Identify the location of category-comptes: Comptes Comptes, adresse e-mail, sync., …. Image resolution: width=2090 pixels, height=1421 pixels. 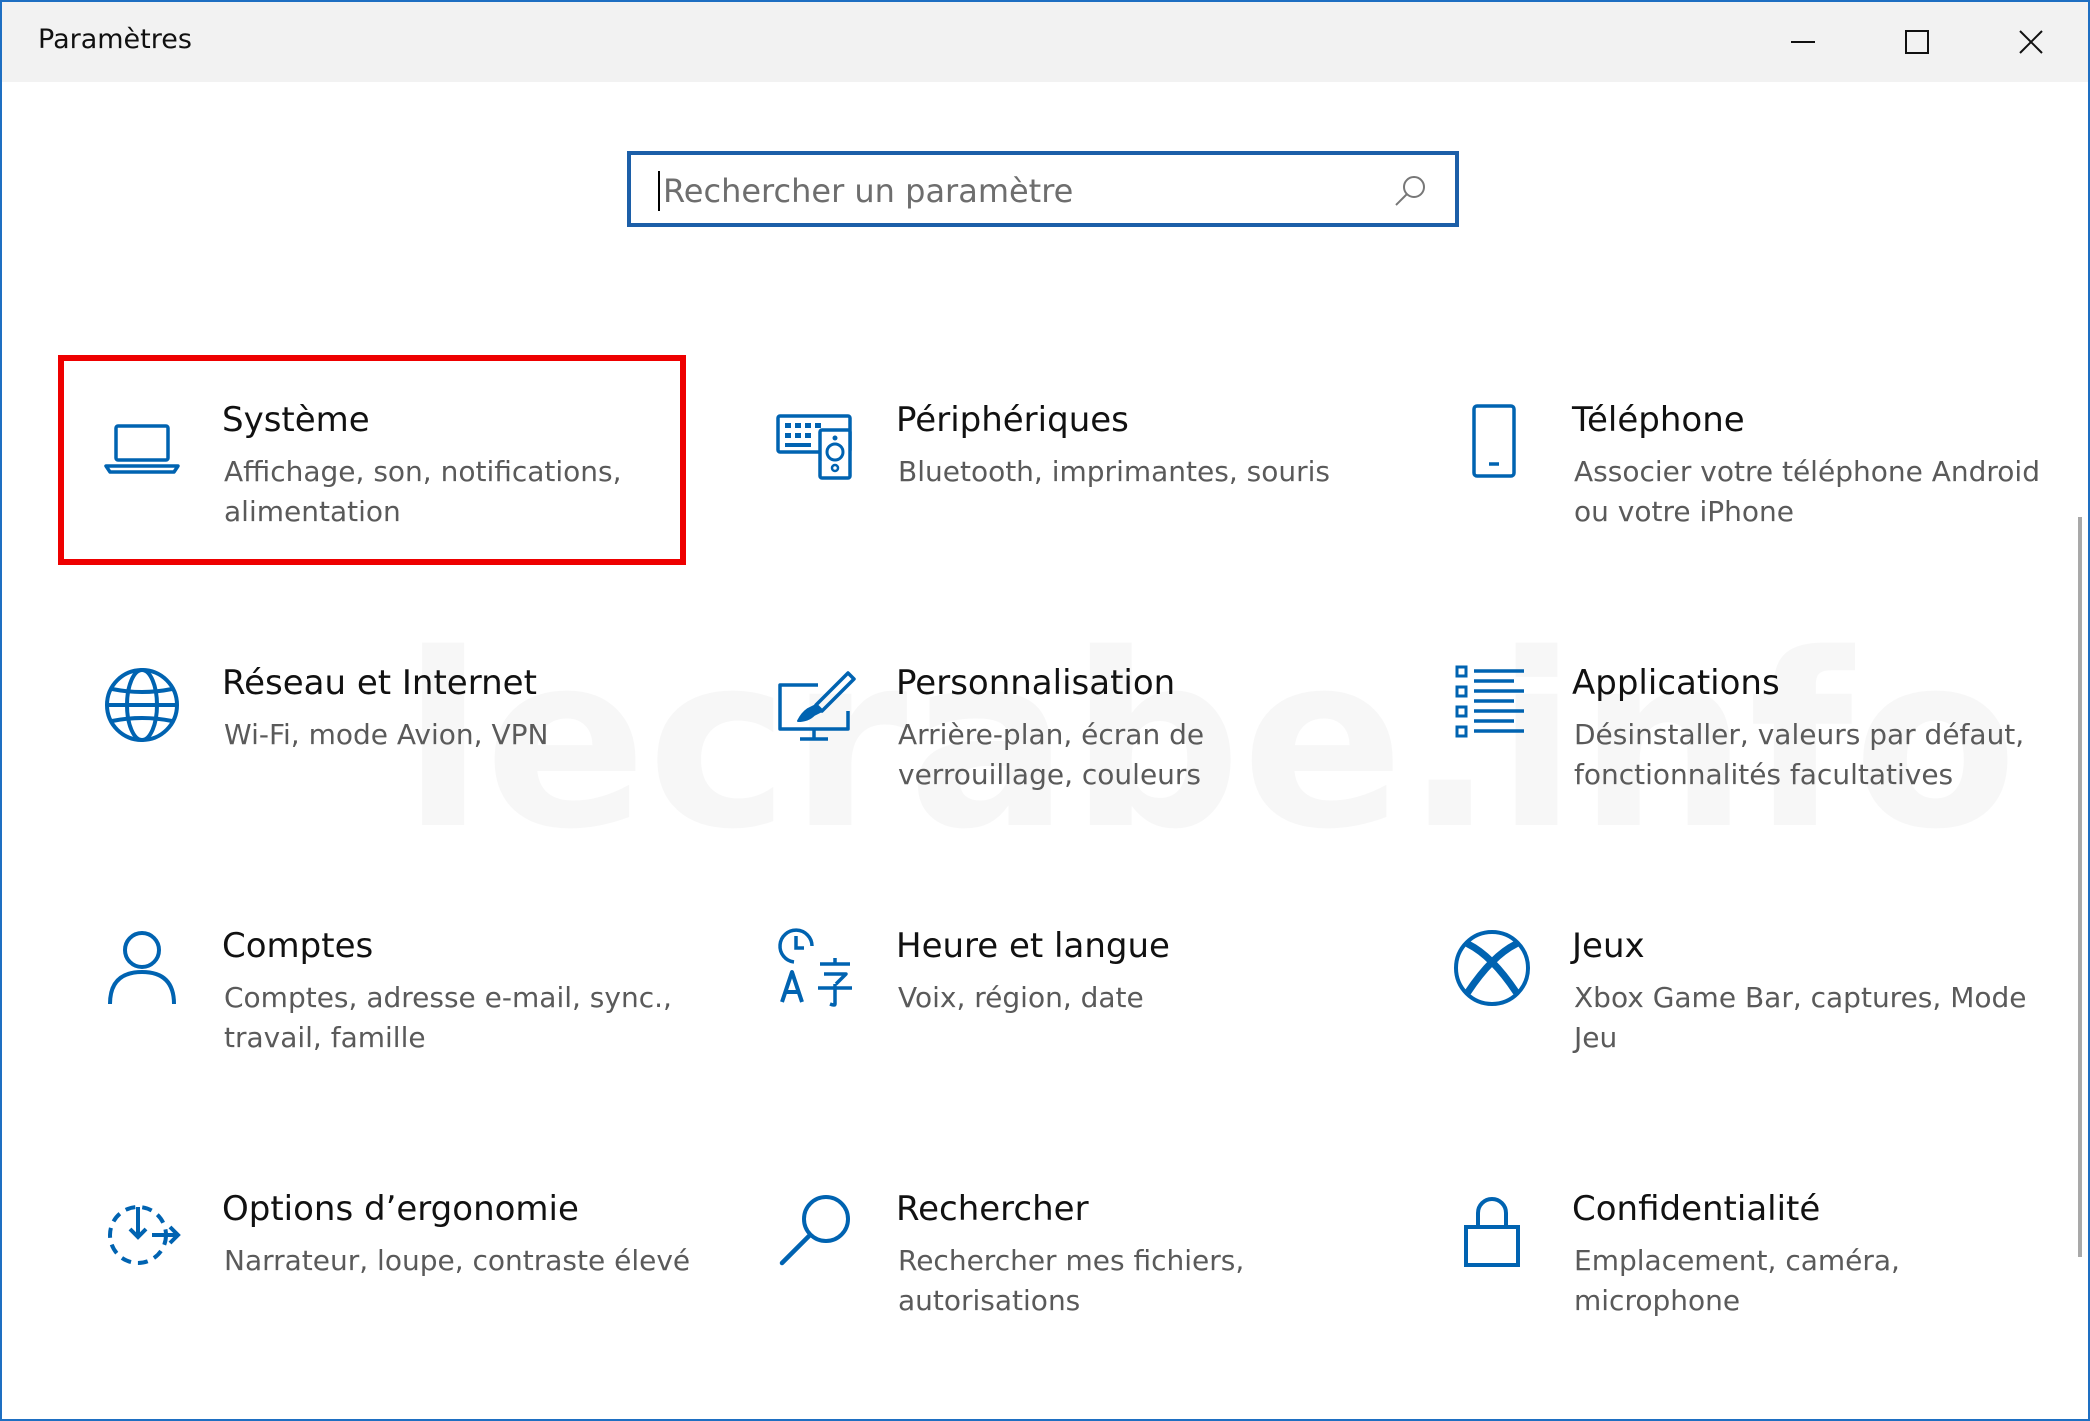
(382, 990).